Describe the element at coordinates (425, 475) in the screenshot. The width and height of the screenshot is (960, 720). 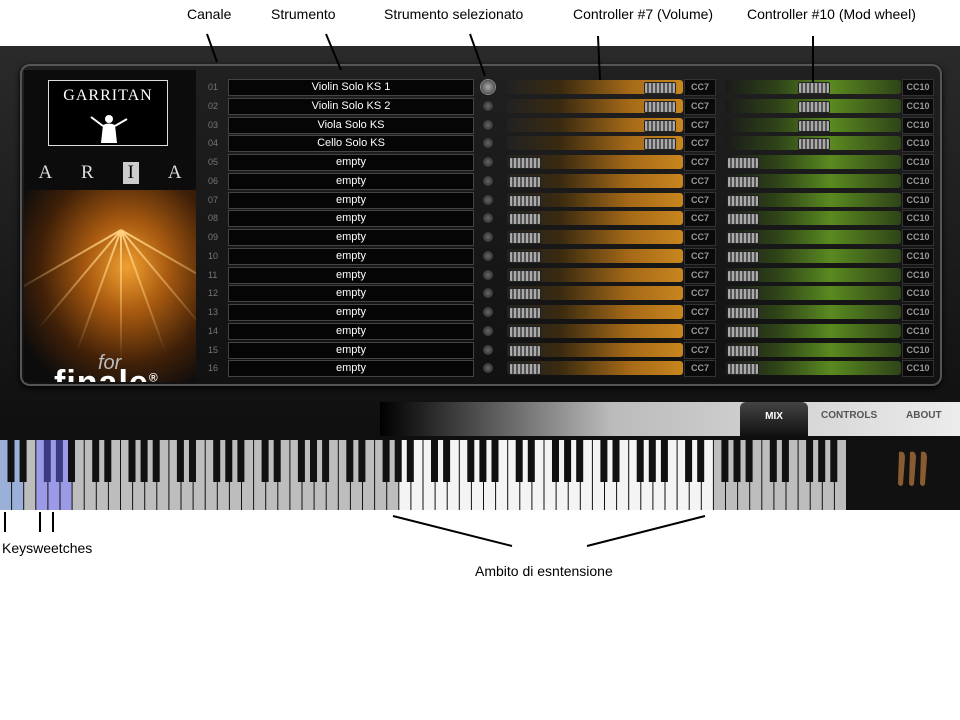
I see `keyboard-keys` at that location.